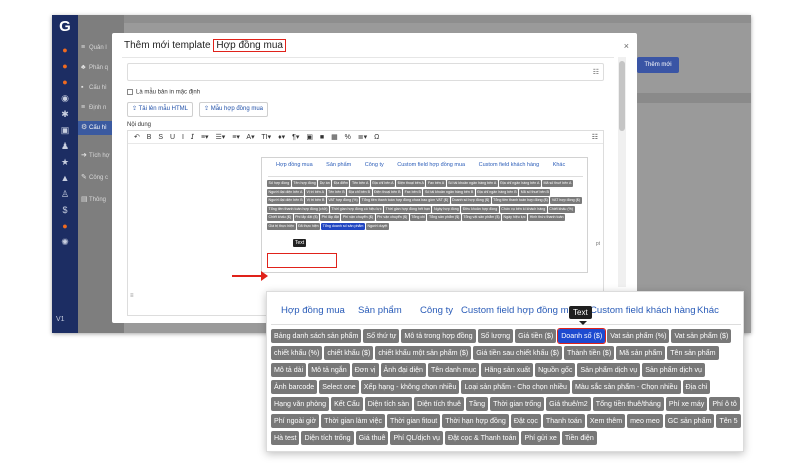 This screenshot has height=470, width=800. What do you see at coordinates (472, 183) in the screenshot?
I see `field-chip: Số tài khoản ngân hàng bên A` at bounding box center [472, 183].